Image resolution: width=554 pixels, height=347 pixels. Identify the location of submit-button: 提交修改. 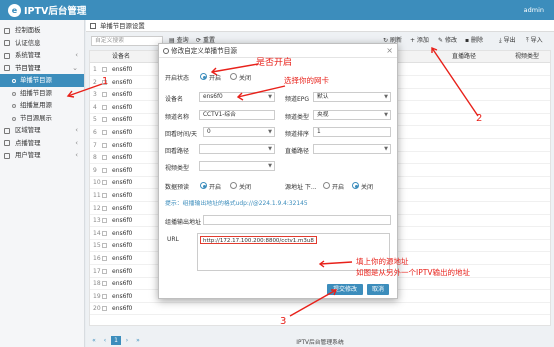
(345, 289).